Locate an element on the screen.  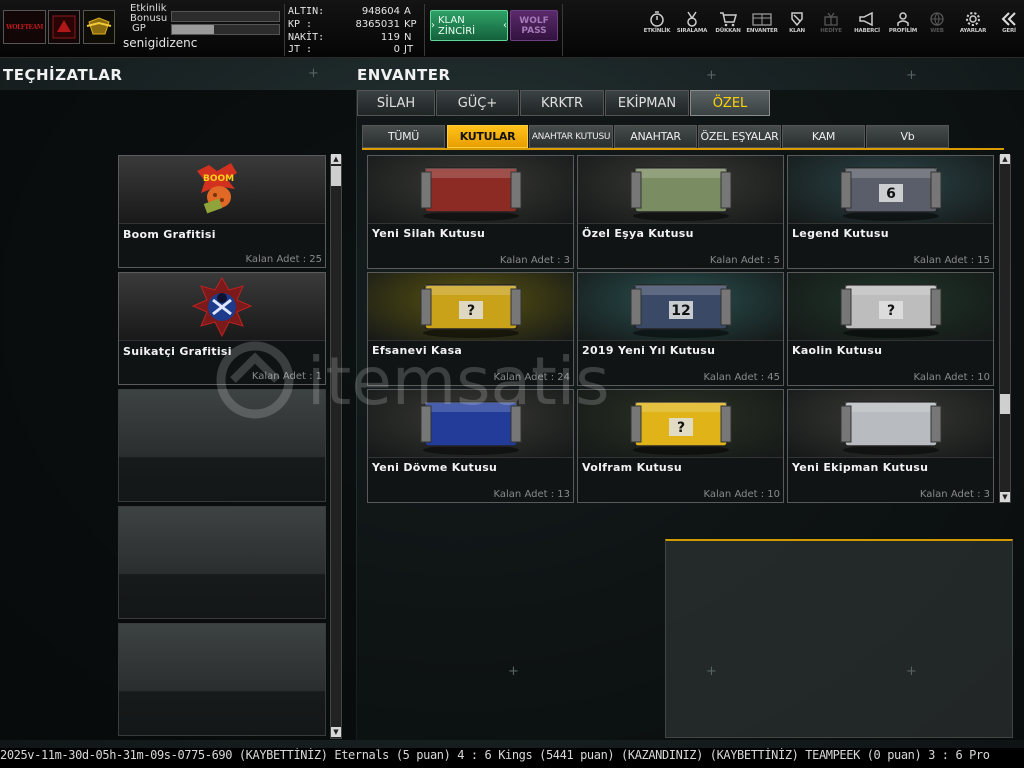
nav-label: AYARLAR is located at coordinates (973, 31).